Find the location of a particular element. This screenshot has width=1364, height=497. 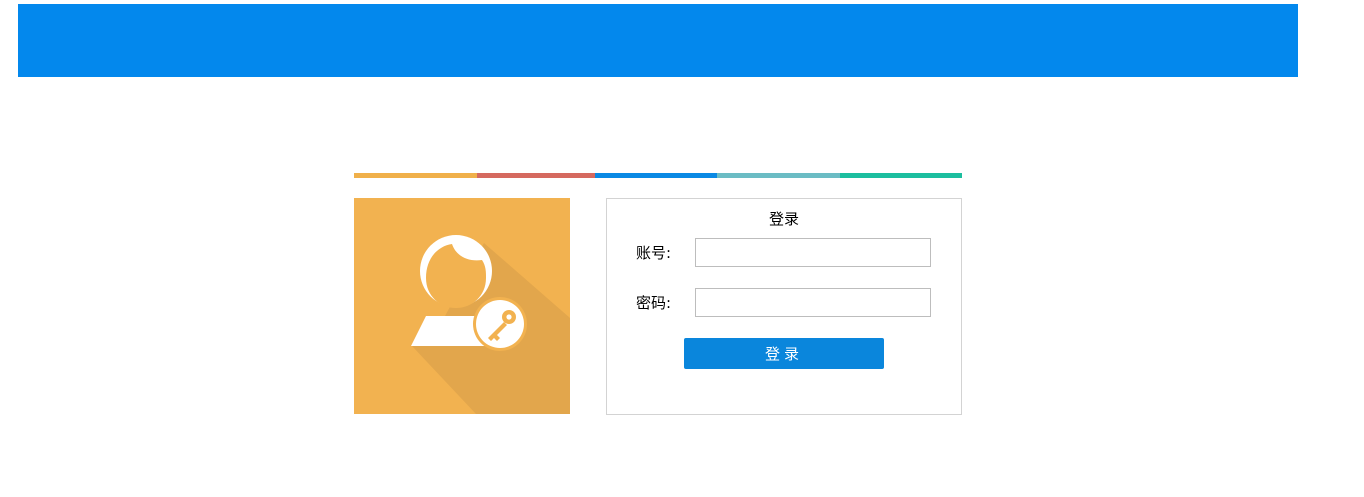

avatar-panel is located at coordinates (462, 306).